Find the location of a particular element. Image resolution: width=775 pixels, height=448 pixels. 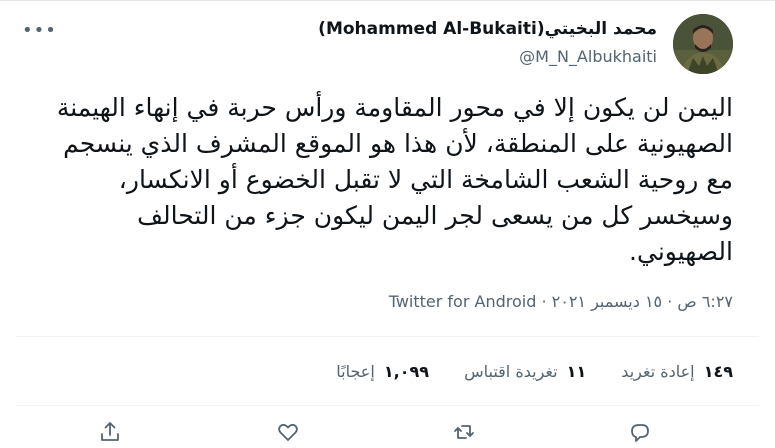

likes-label: إعجابًا is located at coordinates (355, 371).